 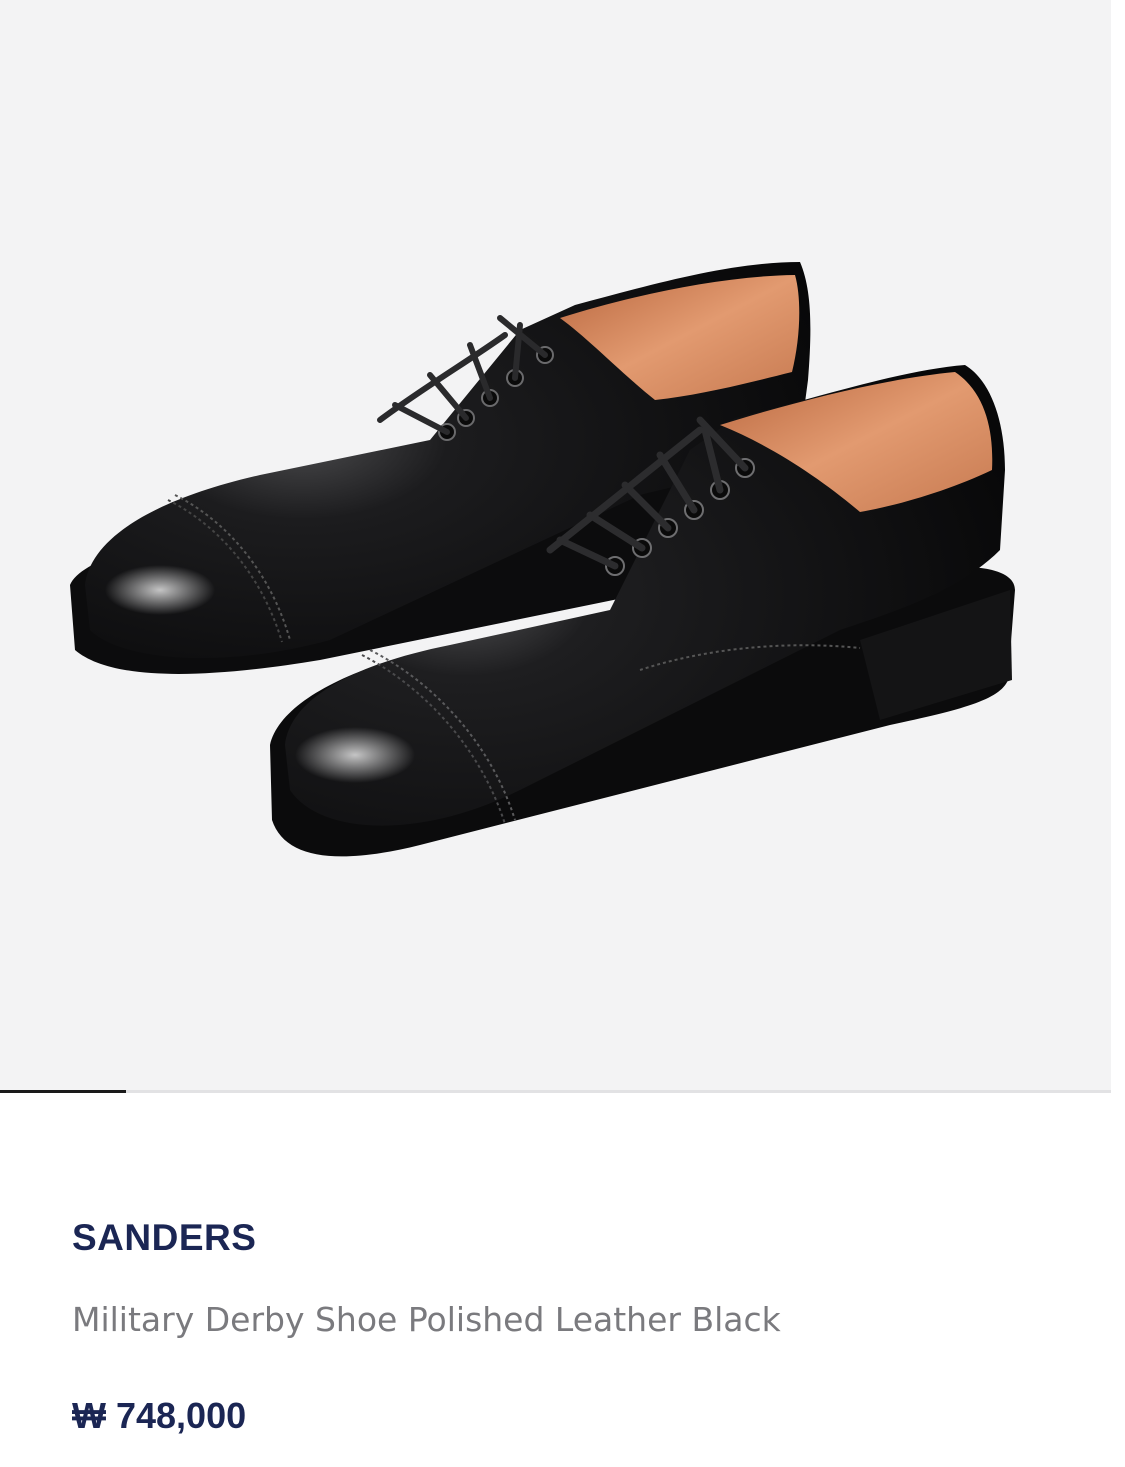 I want to click on product-price: ₩ 748,000, so click(x=159, y=1415).